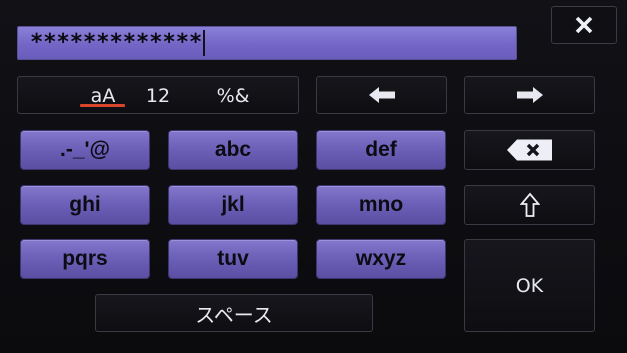 The height and width of the screenshot is (353, 627). I want to click on shift-arrow-icon, so click(529, 204).